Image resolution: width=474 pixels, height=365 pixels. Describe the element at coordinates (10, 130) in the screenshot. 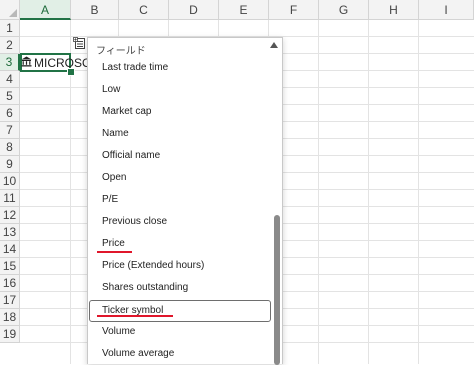

I see `row-header-7: 7` at that location.